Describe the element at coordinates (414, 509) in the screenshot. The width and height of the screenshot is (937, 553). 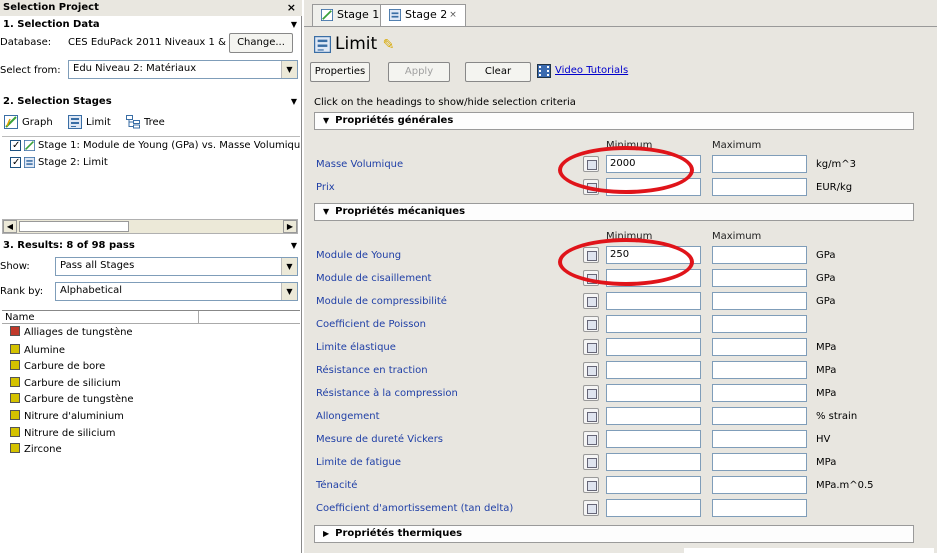
I see `property-label: Coefficient d'amortissement (tan delta)` at that location.